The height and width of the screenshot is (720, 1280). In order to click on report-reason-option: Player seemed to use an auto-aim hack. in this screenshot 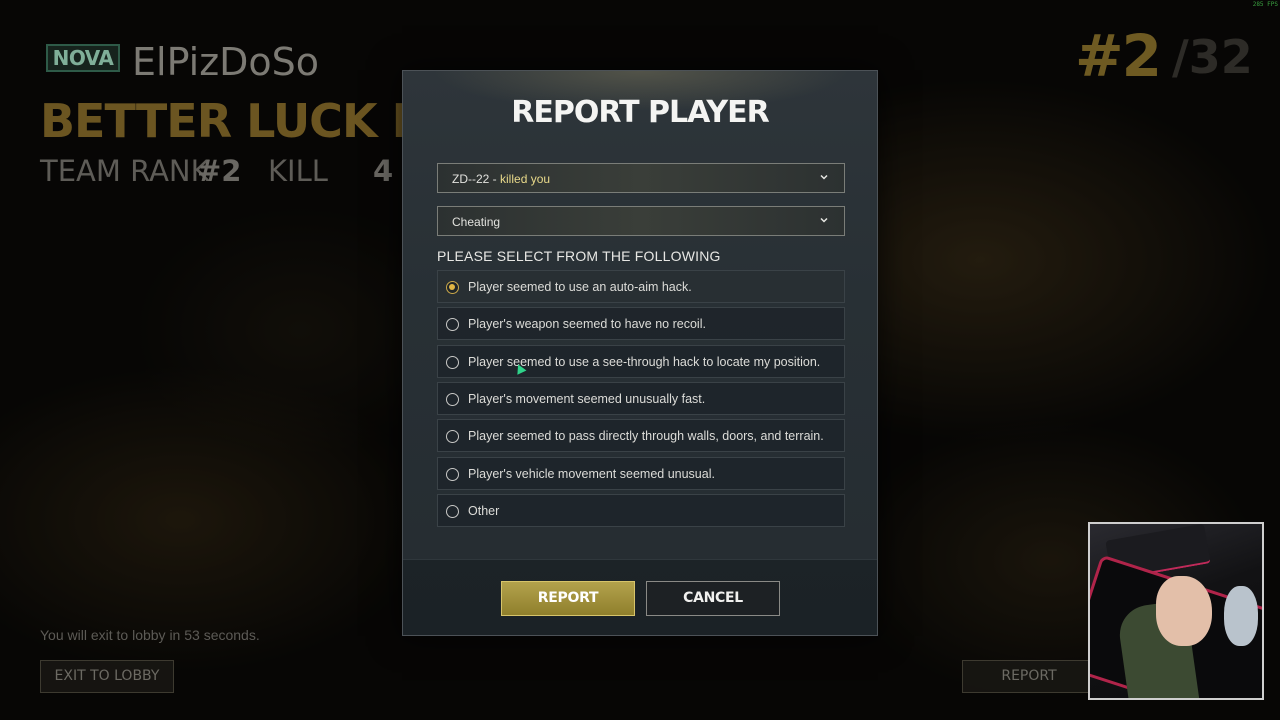, I will do `click(641, 286)`.